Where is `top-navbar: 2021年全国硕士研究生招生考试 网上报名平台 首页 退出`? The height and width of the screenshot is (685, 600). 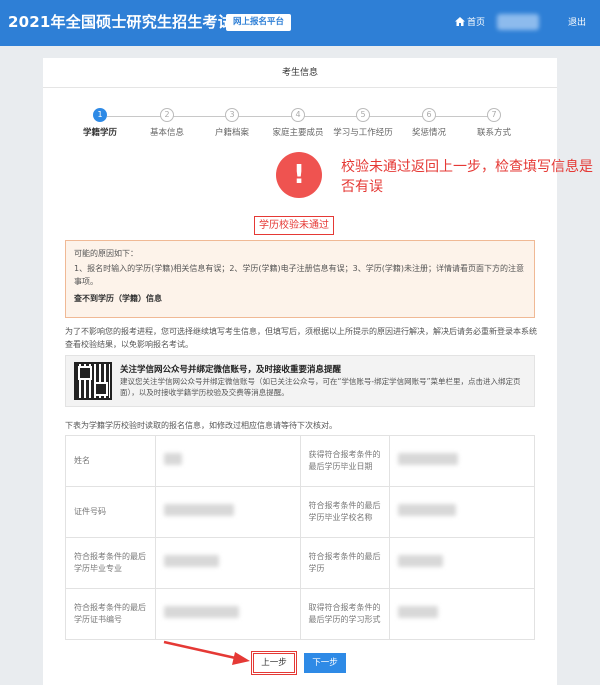
top-navbar: 2021年全国硕士研究生招生考试 网上报名平台 首页 退出 is located at coordinates (300, 23).